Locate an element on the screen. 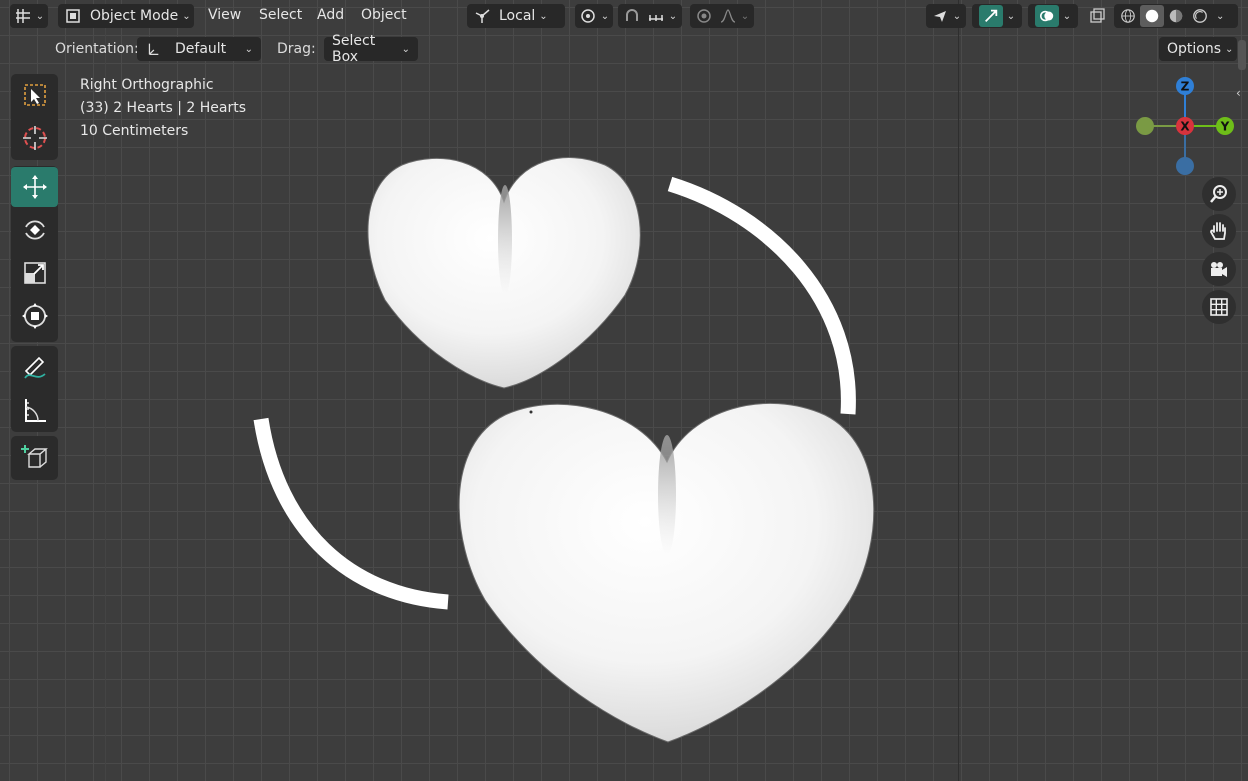 Image resolution: width=1248 pixels, height=781 pixels. editor-type-button: ⌄ is located at coordinates (29, 16).